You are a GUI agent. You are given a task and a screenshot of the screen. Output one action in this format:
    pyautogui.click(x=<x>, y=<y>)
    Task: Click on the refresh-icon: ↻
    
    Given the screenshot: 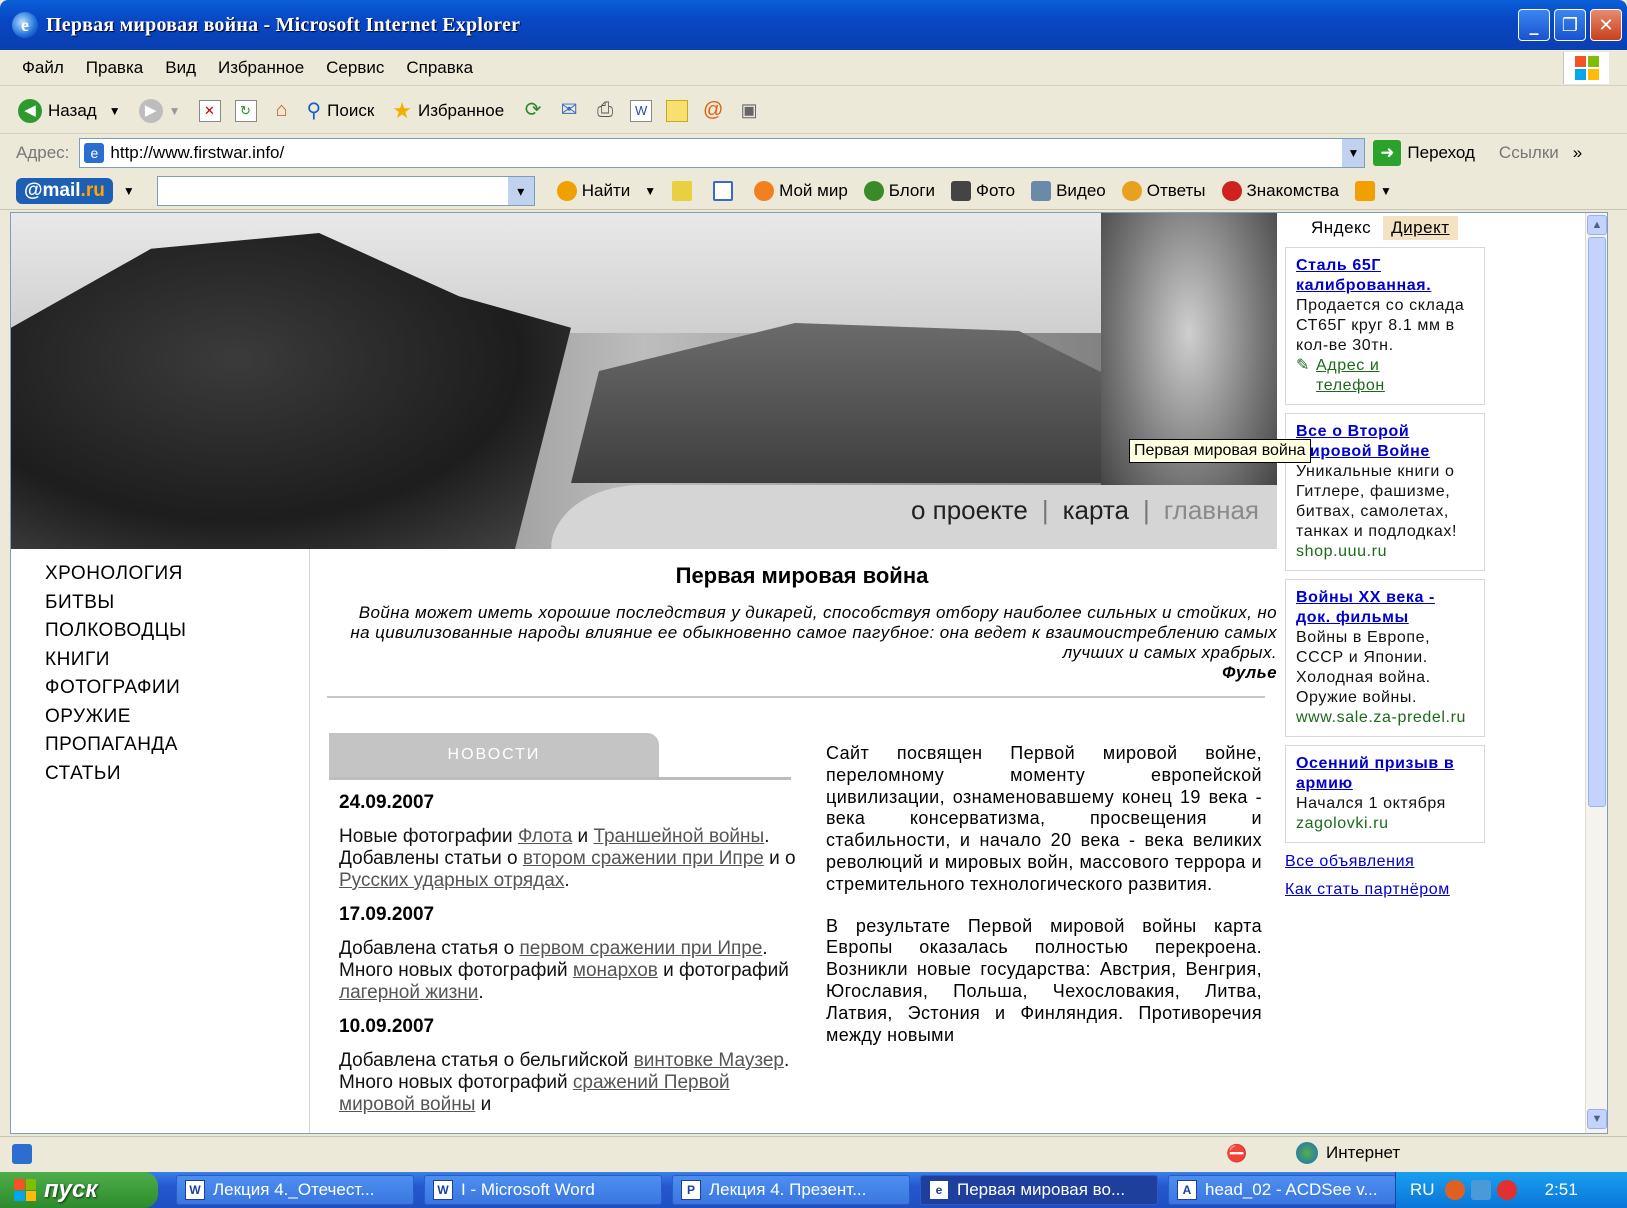 What is the action you would take?
    pyautogui.click(x=245, y=110)
    